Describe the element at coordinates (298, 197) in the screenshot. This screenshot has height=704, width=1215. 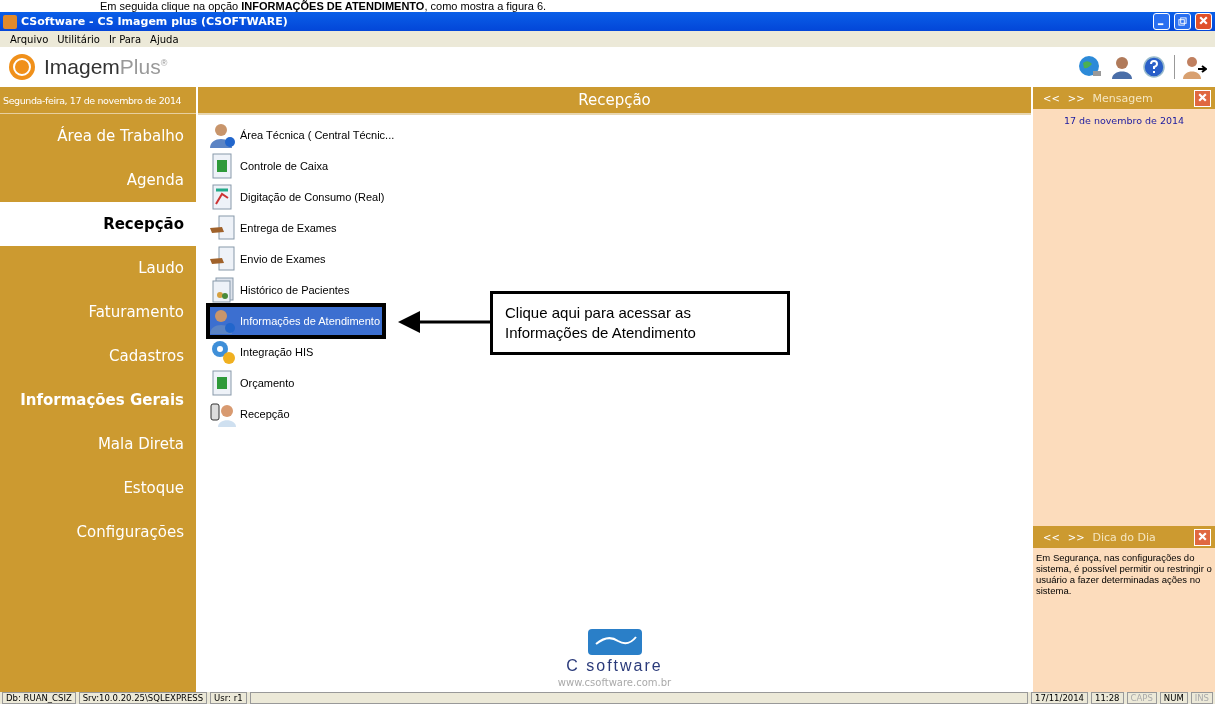
I see `menu-option: Digitação de Consumo (Real)` at that location.